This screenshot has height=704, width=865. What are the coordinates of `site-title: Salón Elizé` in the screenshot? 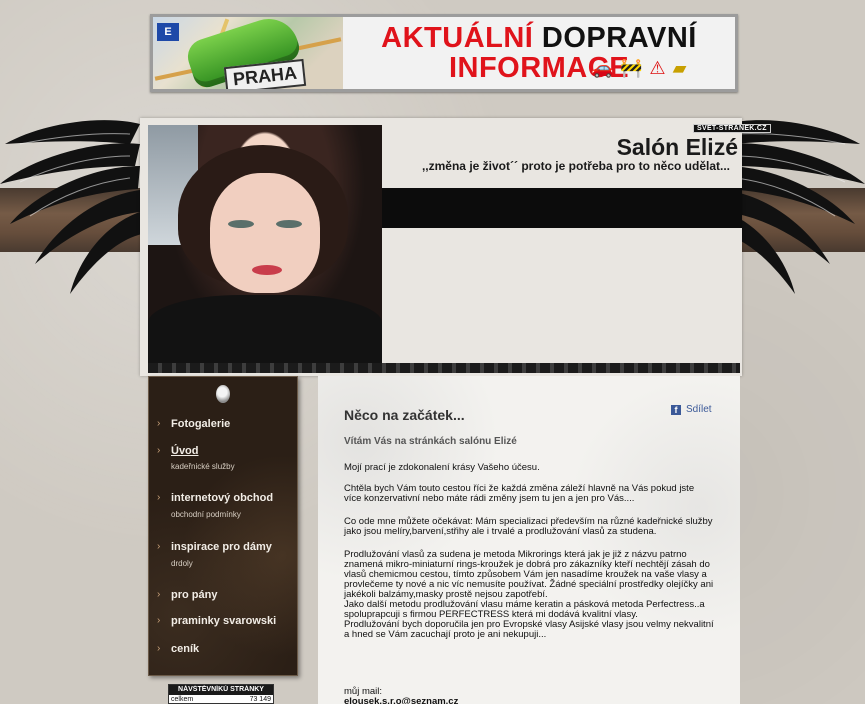 It's located at (677, 147).